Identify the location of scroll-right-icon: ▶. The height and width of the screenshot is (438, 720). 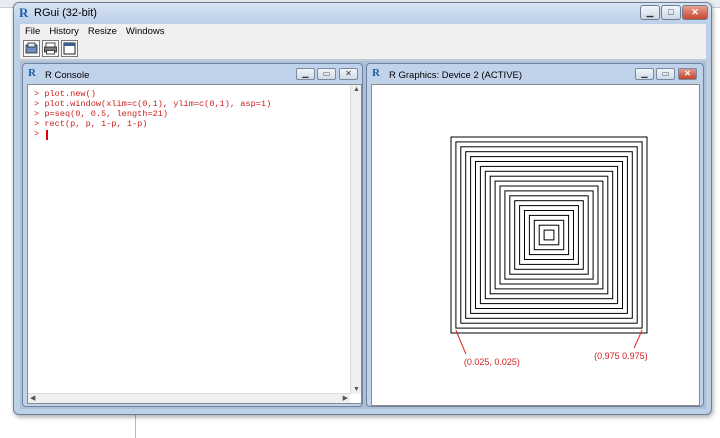
(345, 398).